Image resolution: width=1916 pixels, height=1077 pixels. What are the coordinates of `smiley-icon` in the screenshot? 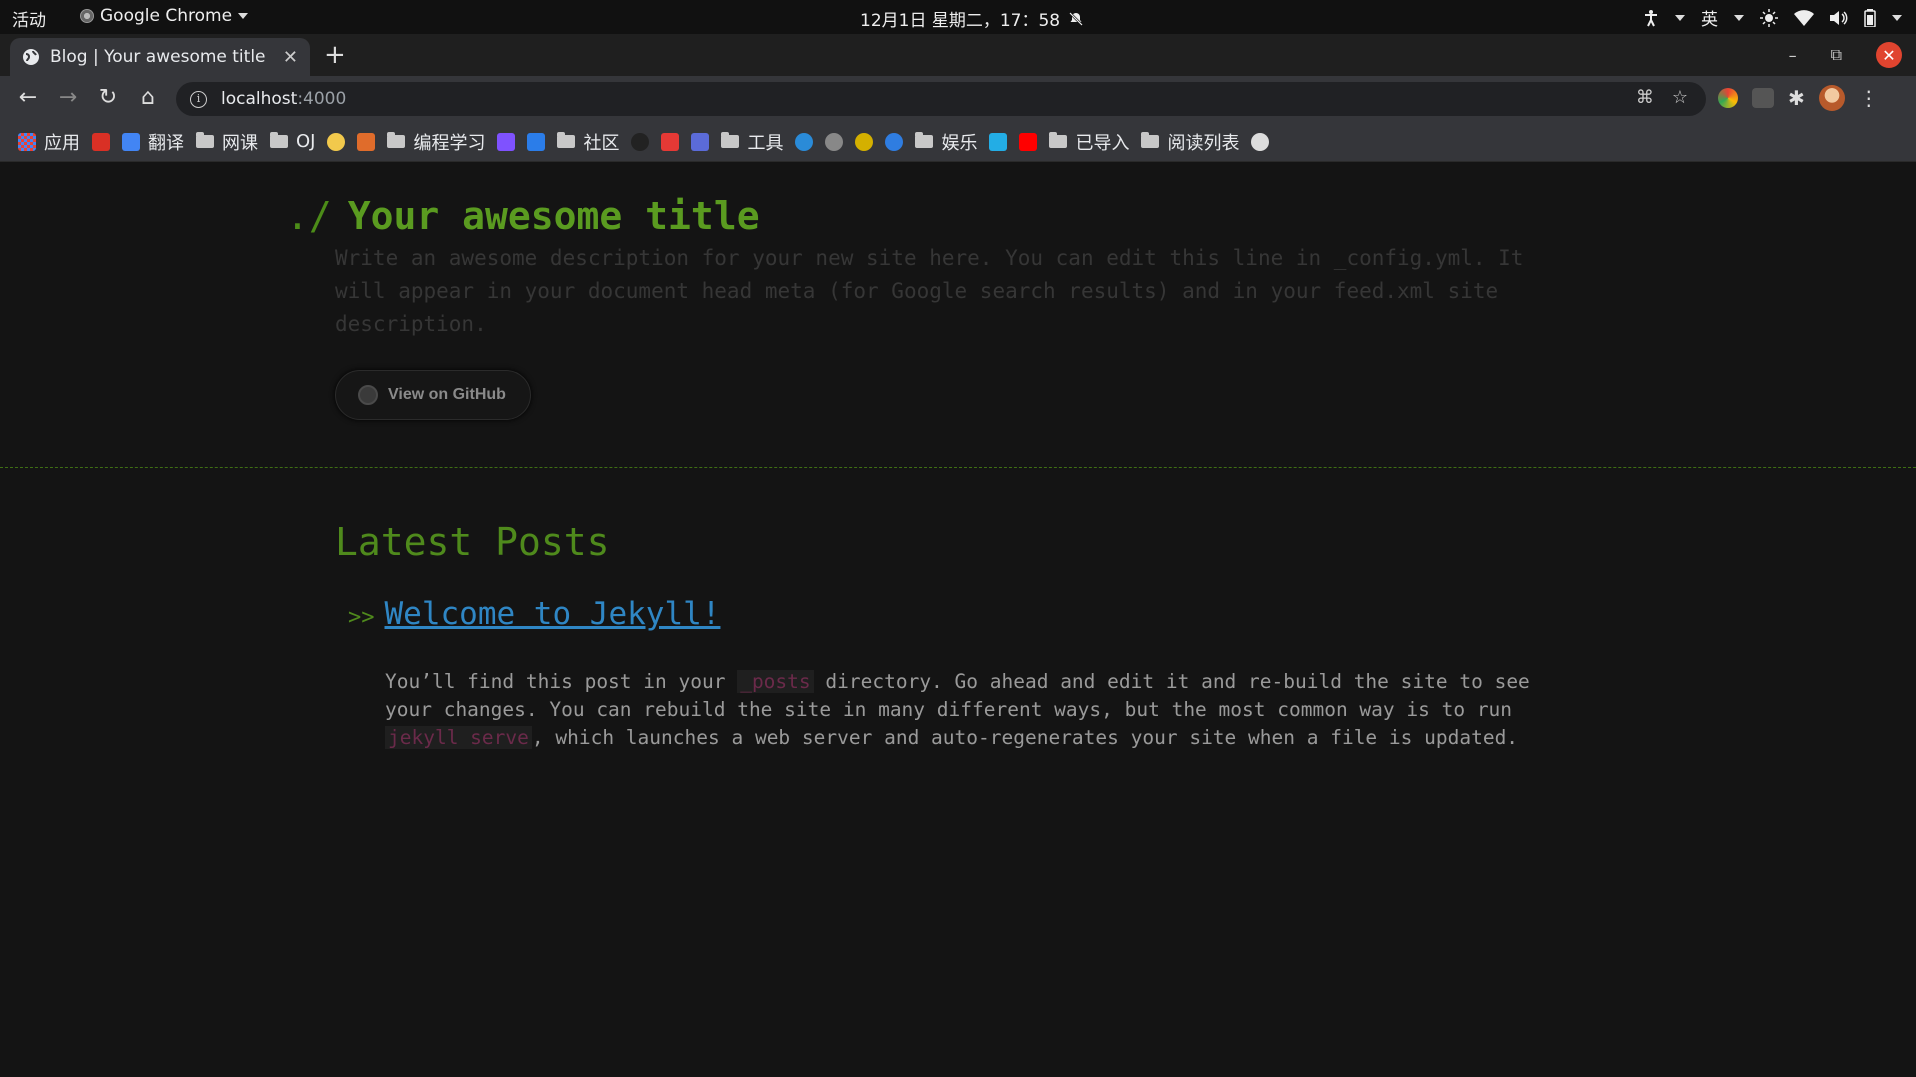 It's located at (336, 141).